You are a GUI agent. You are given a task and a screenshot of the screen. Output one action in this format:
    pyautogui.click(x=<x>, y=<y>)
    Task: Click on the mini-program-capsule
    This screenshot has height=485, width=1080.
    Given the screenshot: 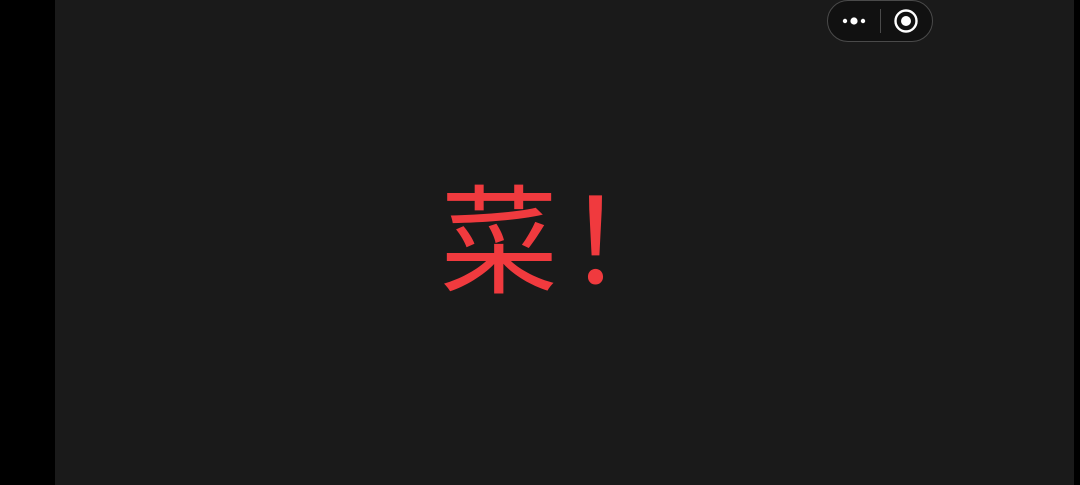 What is the action you would take?
    pyautogui.click(x=880, y=21)
    